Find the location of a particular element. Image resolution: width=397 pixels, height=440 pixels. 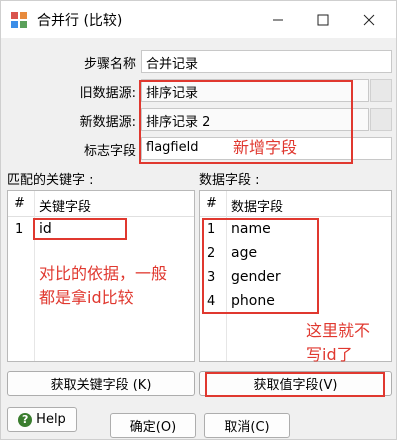

flag-field-label: 标志字段 is located at coordinates (109, 151).